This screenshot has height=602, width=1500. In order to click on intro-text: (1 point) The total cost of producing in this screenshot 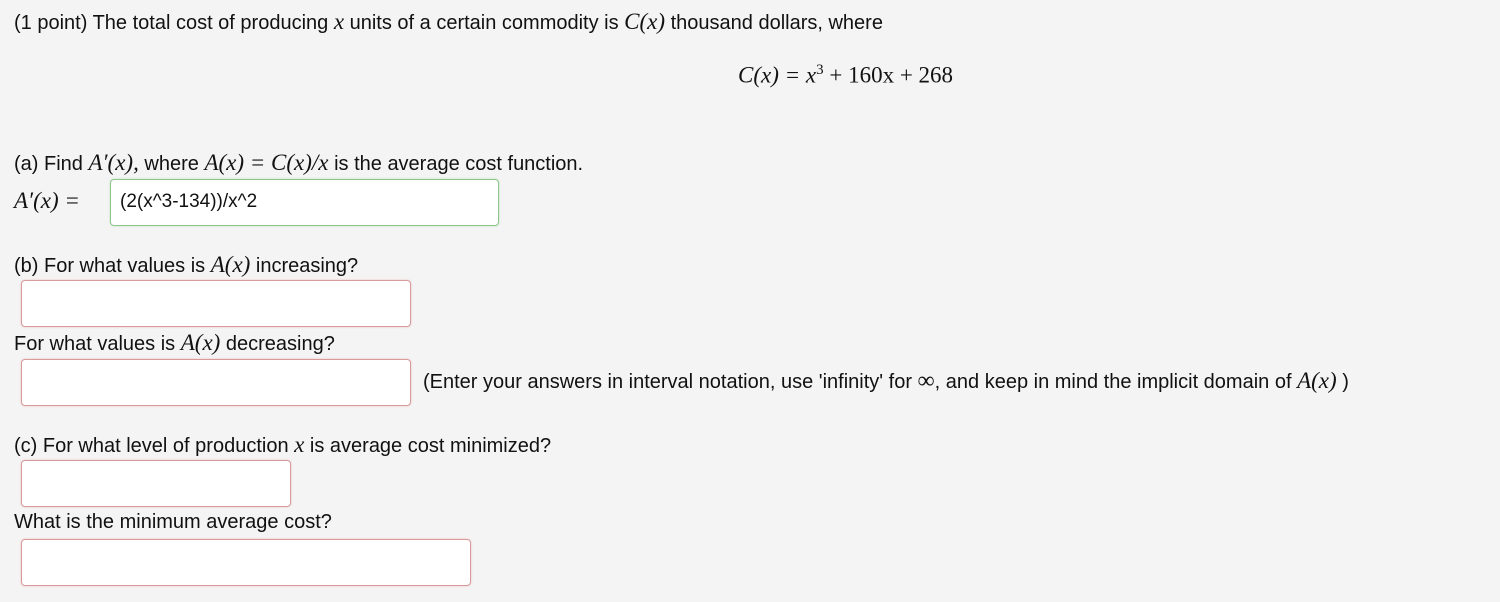, I will do `click(171, 23)`.